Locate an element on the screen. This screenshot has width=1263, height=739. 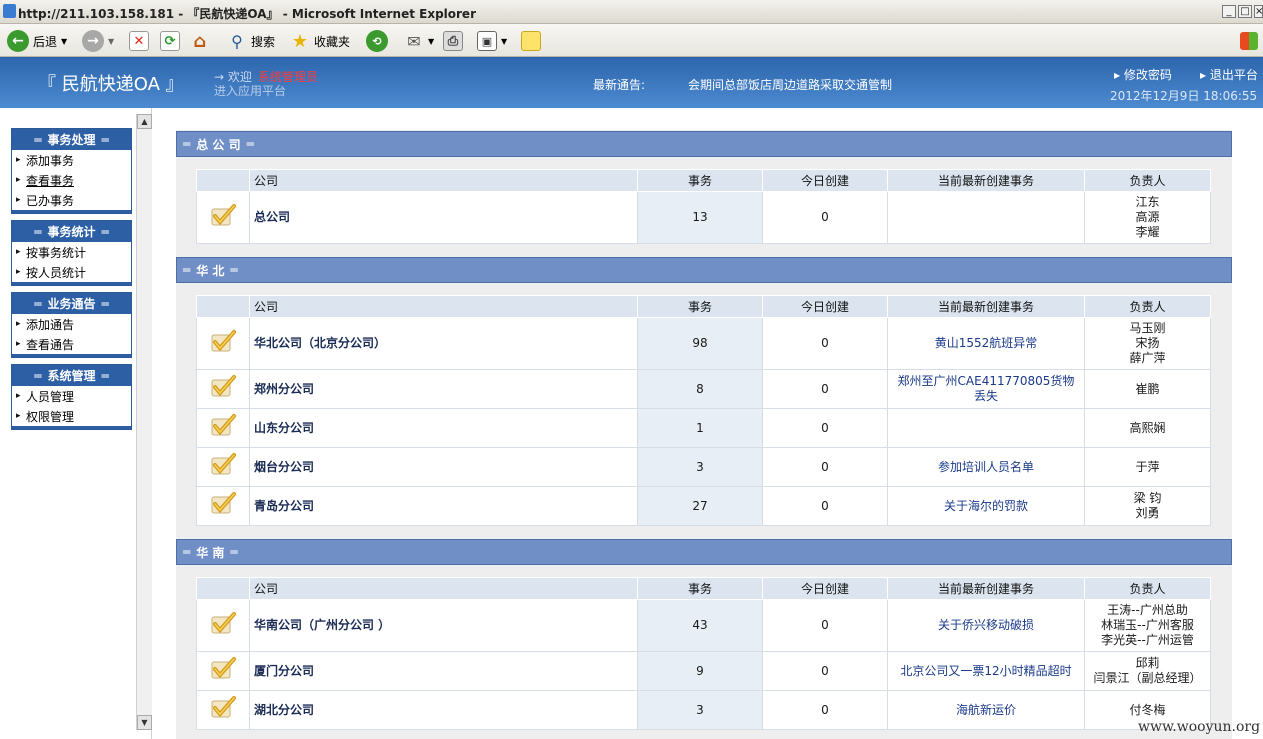
section-title: 华 南 is located at coordinates (210, 552).